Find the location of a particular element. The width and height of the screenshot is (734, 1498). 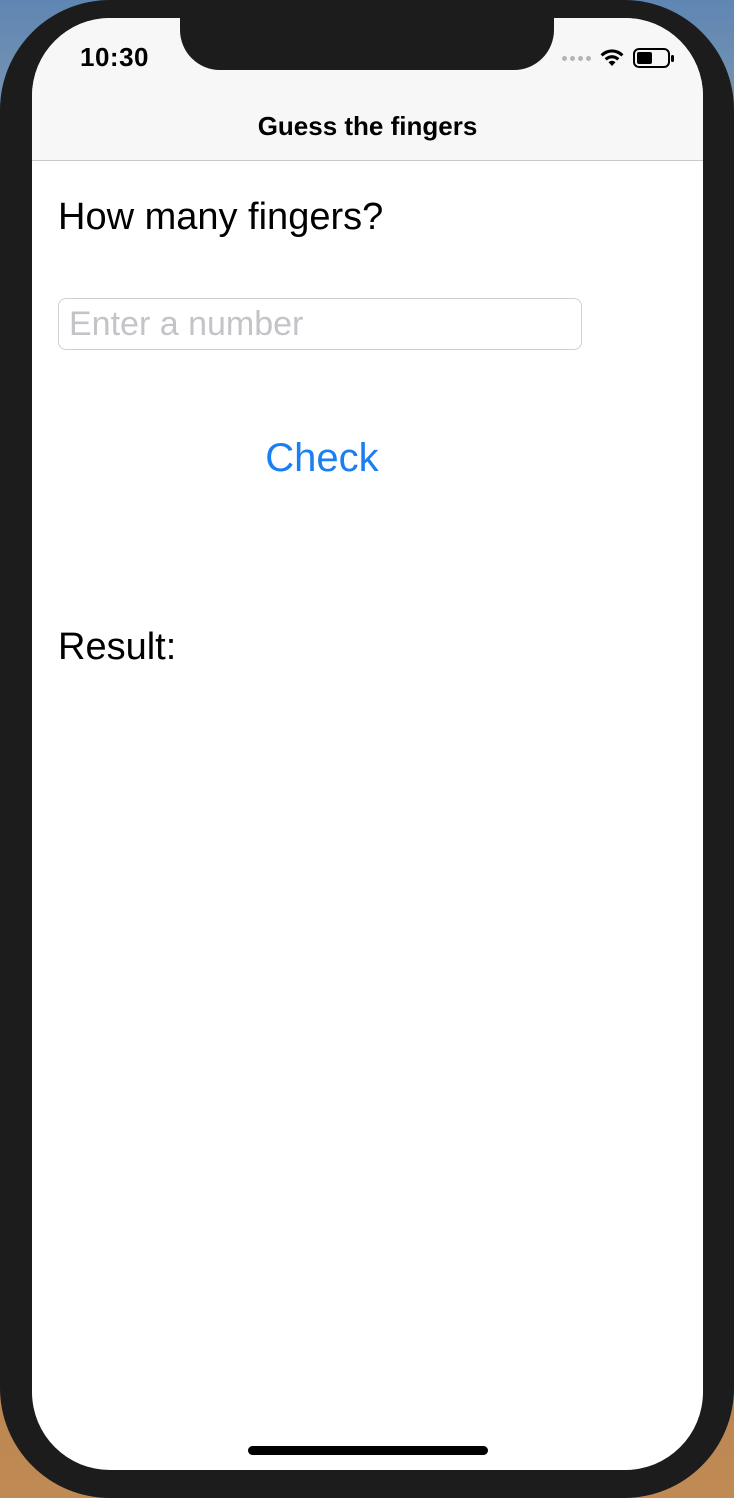

number-input is located at coordinates (320, 324).